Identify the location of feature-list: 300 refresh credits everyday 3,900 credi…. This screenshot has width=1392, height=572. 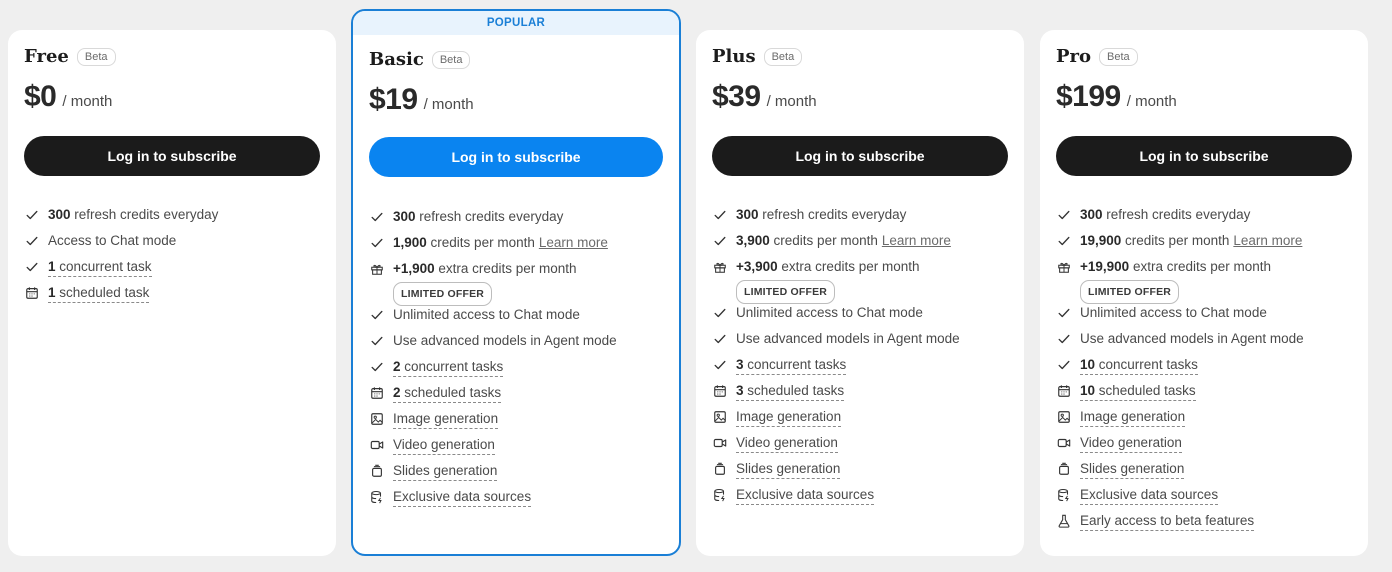
(860, 359).